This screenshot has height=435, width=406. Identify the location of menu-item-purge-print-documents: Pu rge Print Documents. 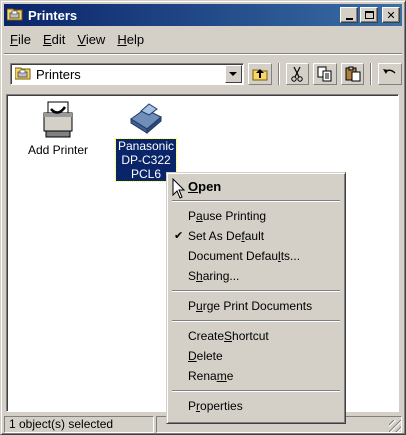
(256, 306).